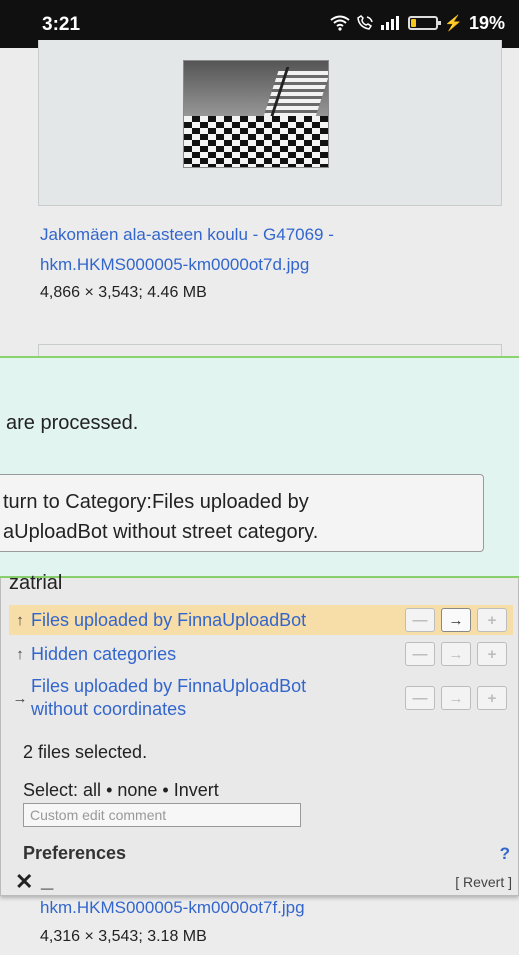 This screenshot has height=955, width=519. What do you see at coordinates (390, 23) in the screenshot?
I see `signal-bars-icon` at bounding box center [390, 23].